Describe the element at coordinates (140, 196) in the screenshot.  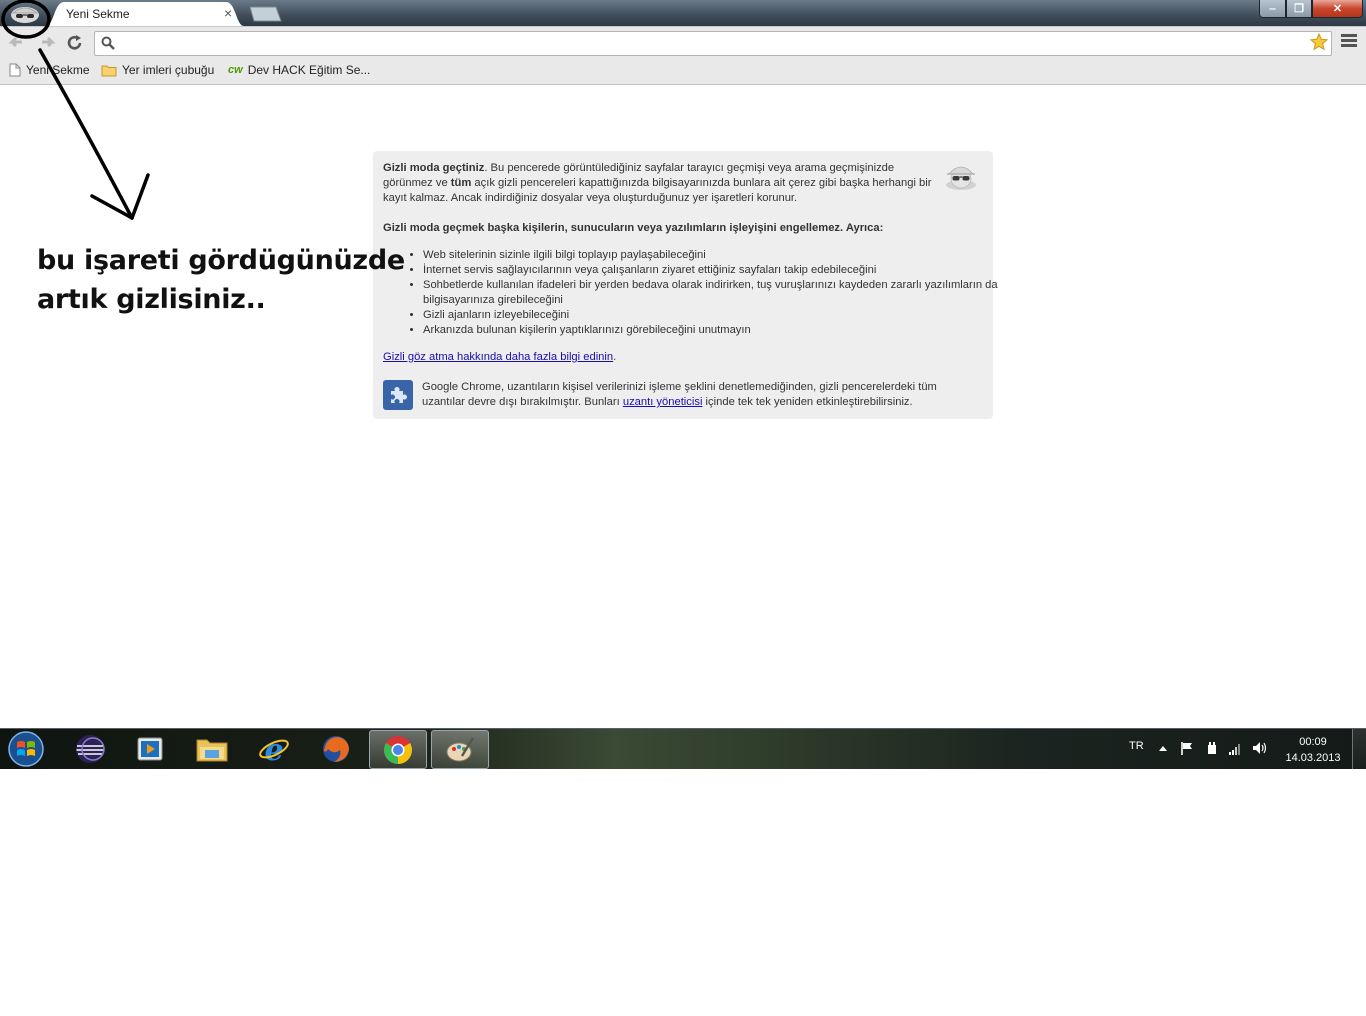
I see `annotation-arrow-head-right` at that location.